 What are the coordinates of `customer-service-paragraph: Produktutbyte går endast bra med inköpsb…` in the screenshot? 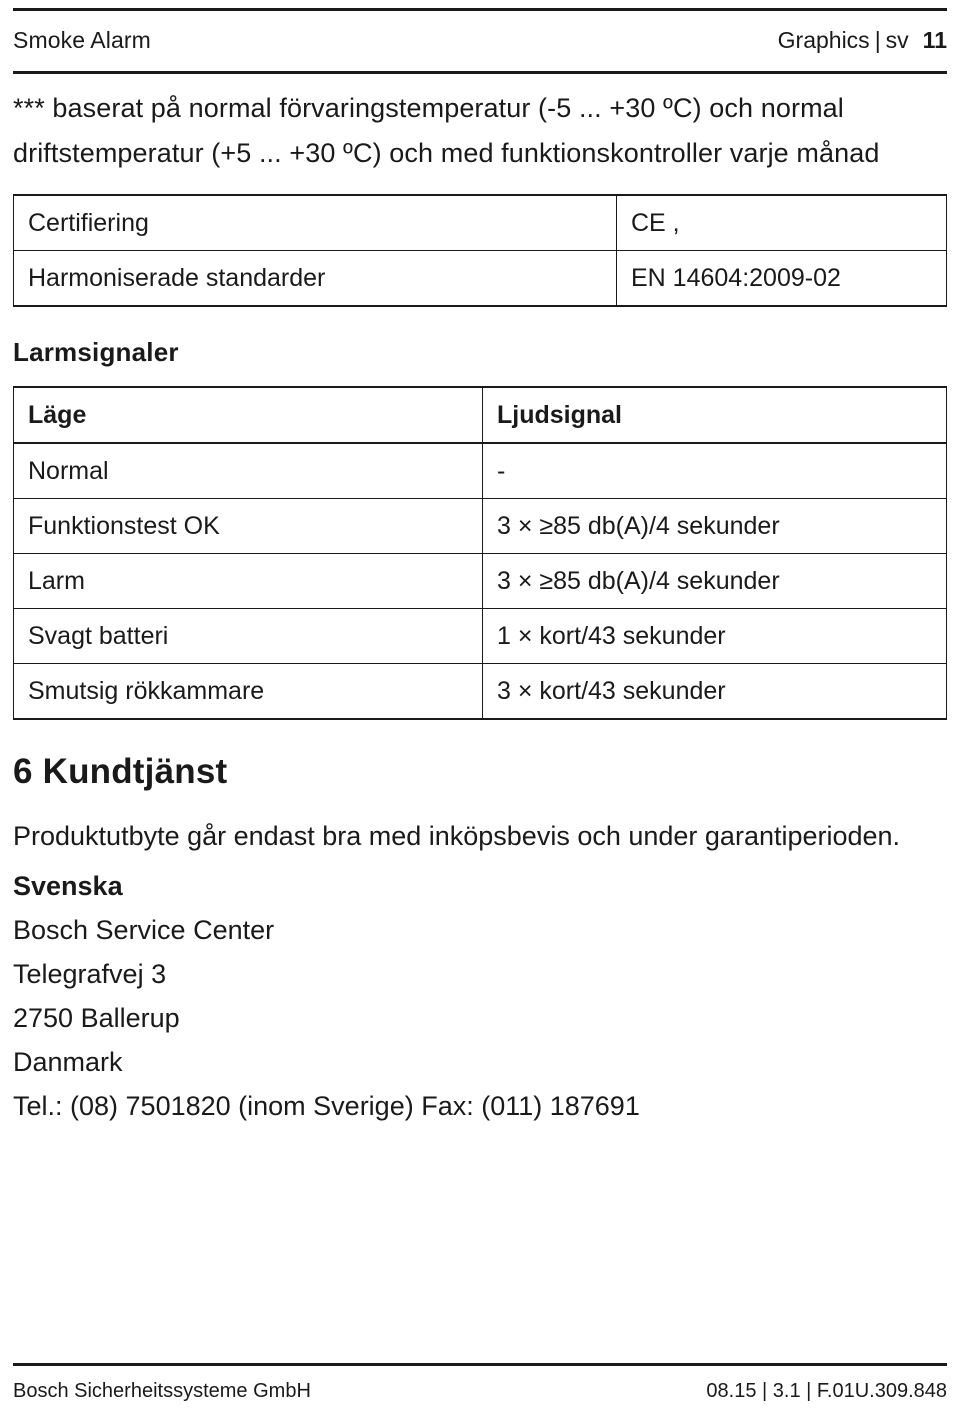 It's located at (457, 836).